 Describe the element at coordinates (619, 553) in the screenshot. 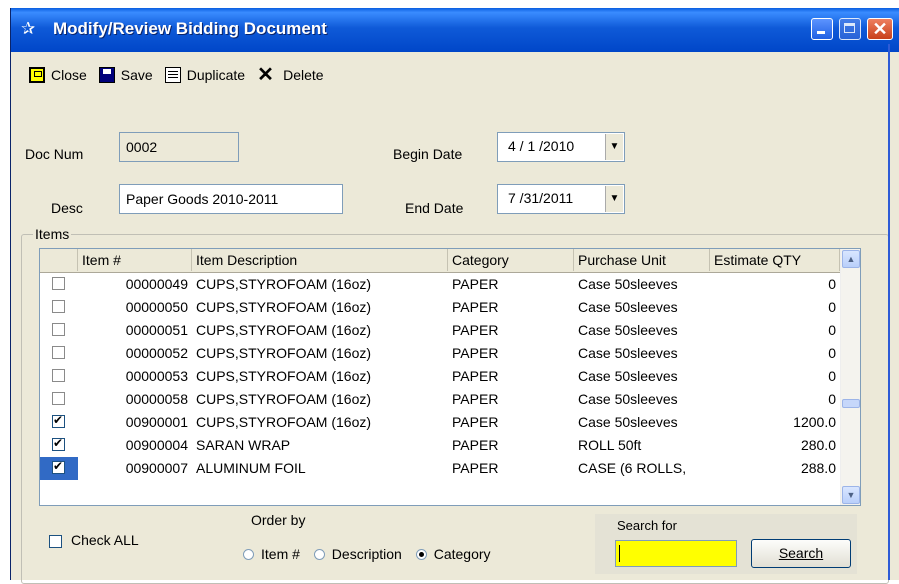

I see `text-caret` at that location.